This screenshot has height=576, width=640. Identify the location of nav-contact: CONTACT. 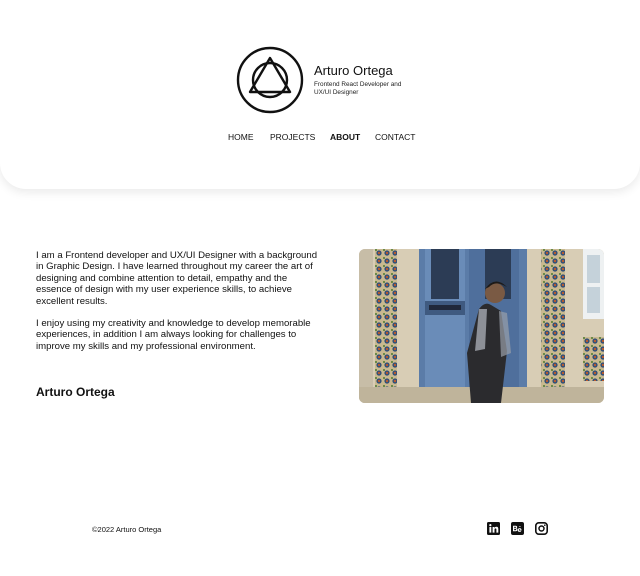
(395, 137).